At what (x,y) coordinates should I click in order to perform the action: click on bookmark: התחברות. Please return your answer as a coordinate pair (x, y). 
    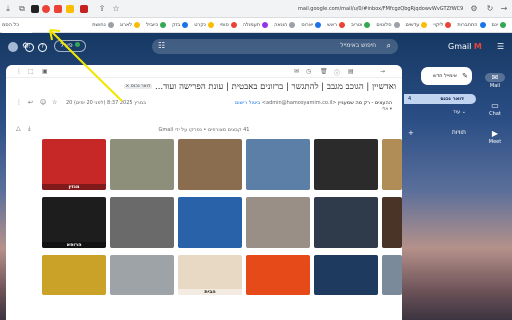
    Looking at the image, I should click on (471, 25).